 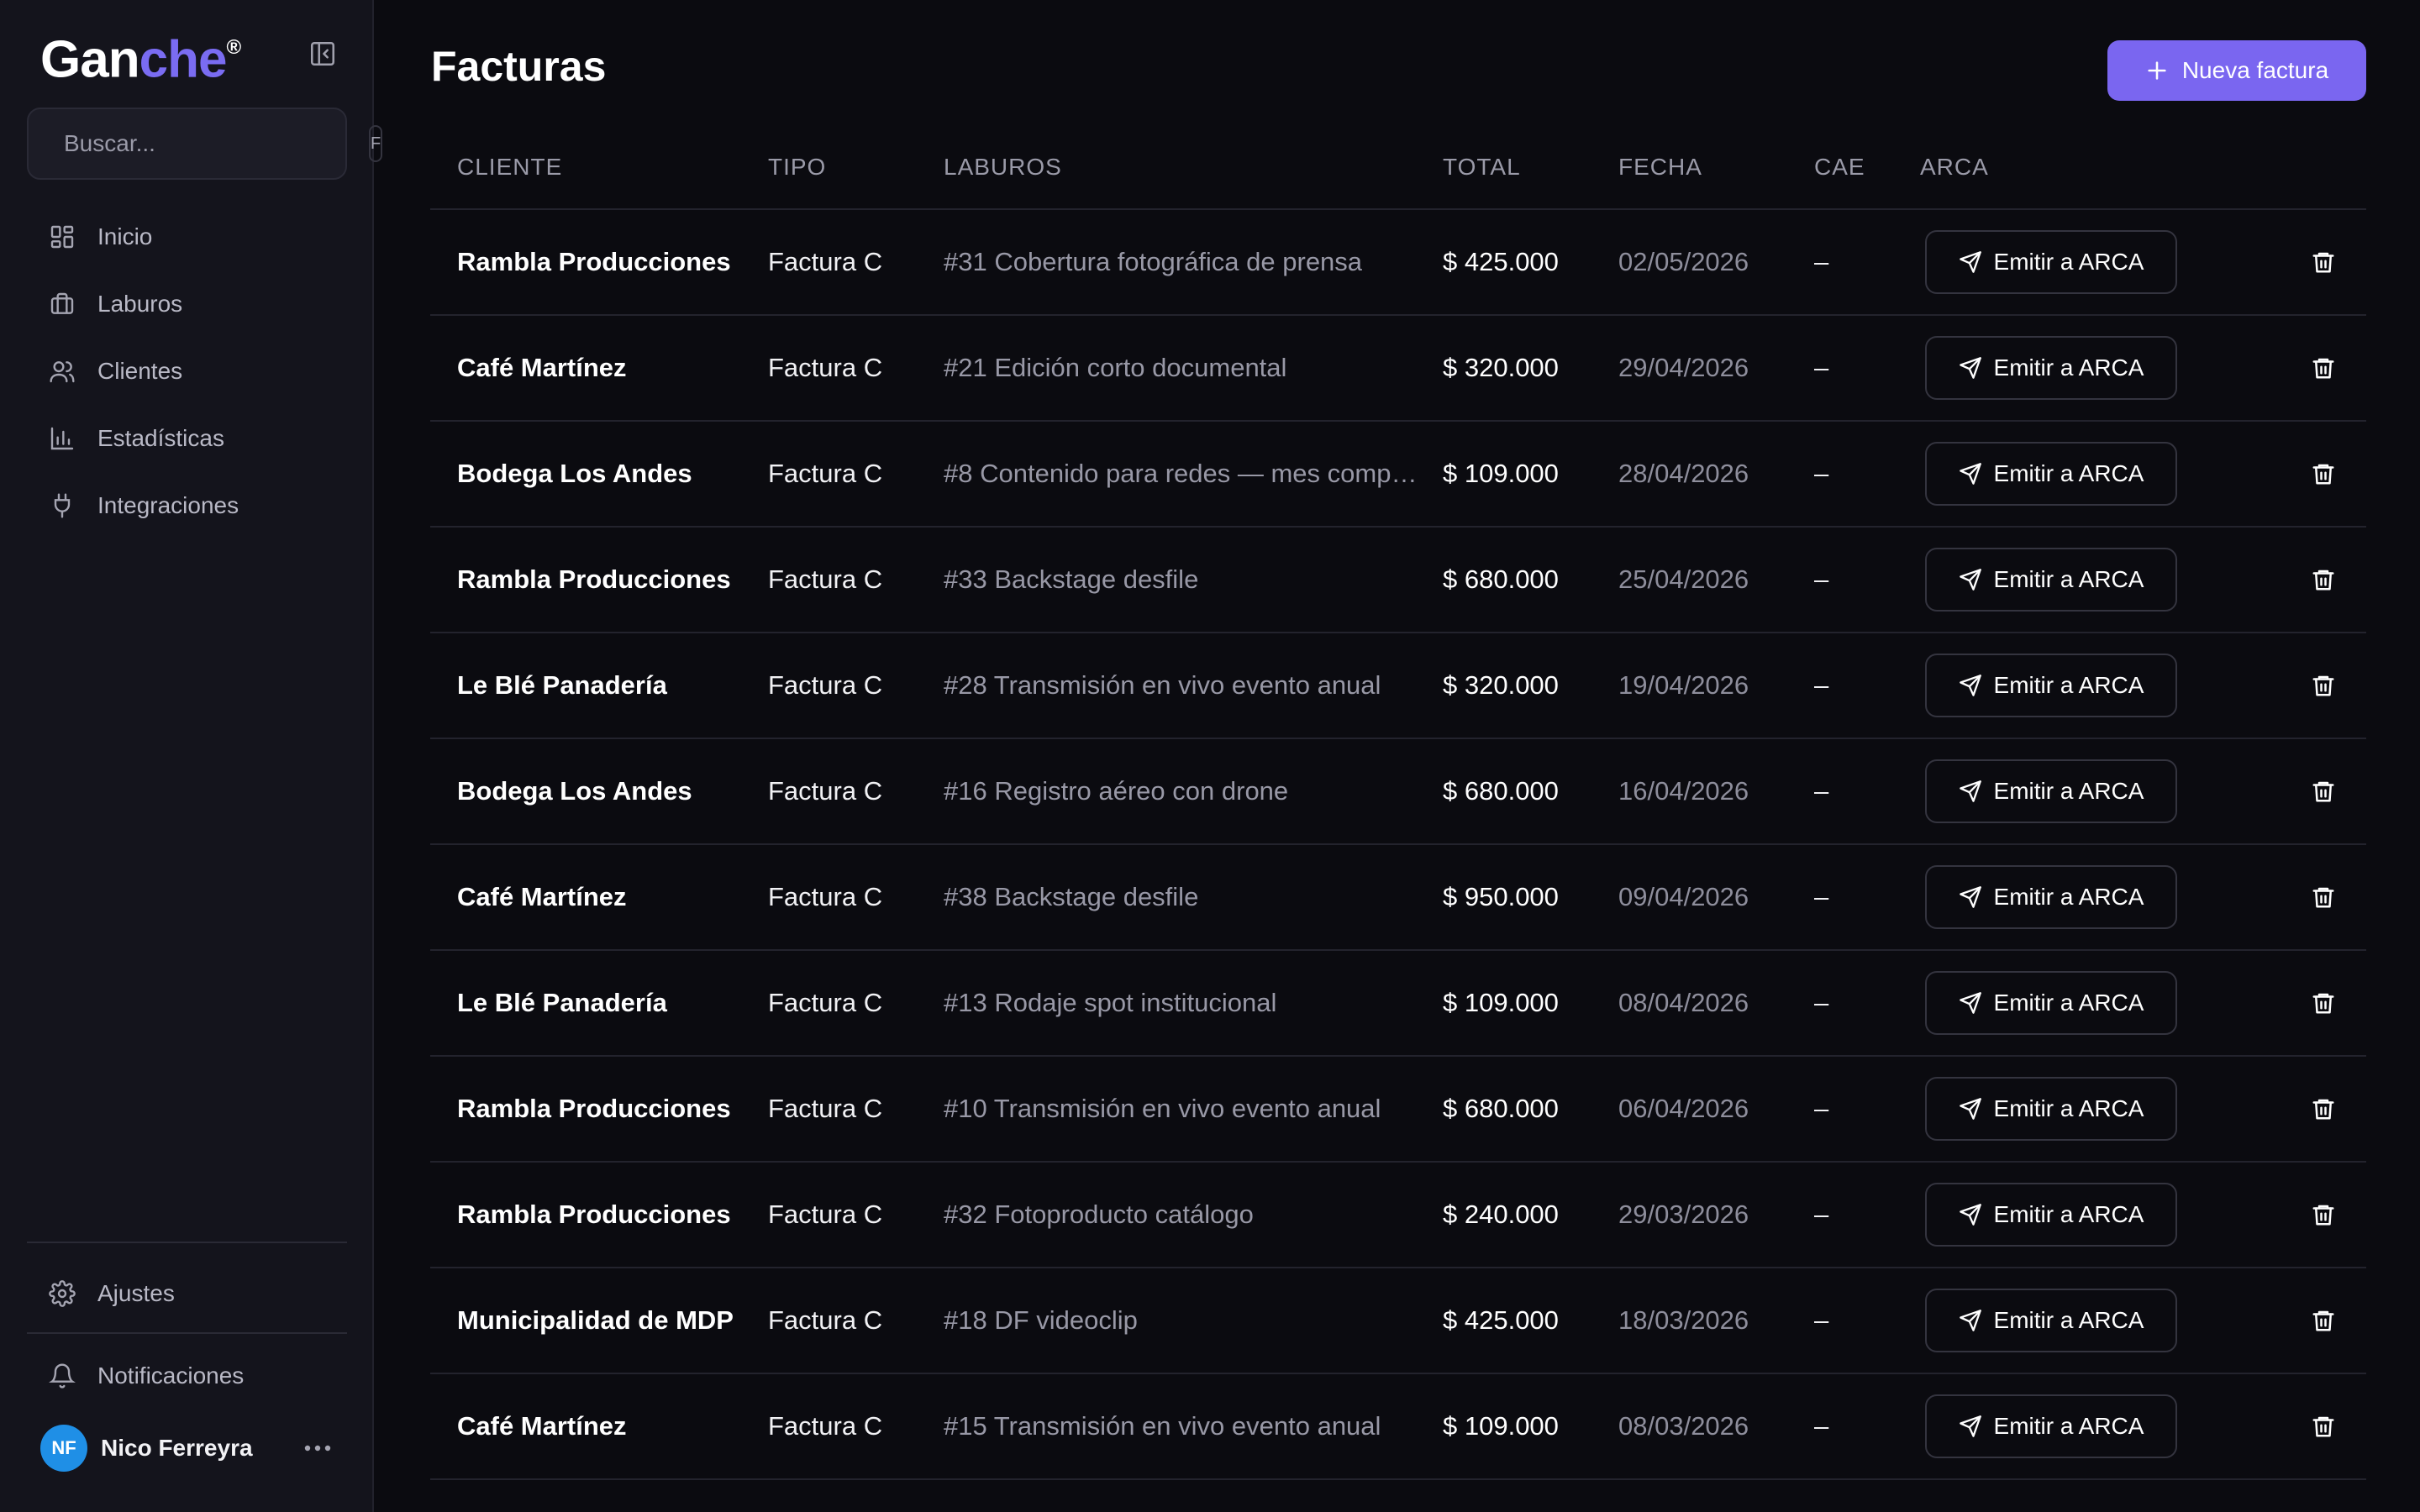 I want to click on sidebar-item-inicio: Inicio, so click(x=187, y=236).